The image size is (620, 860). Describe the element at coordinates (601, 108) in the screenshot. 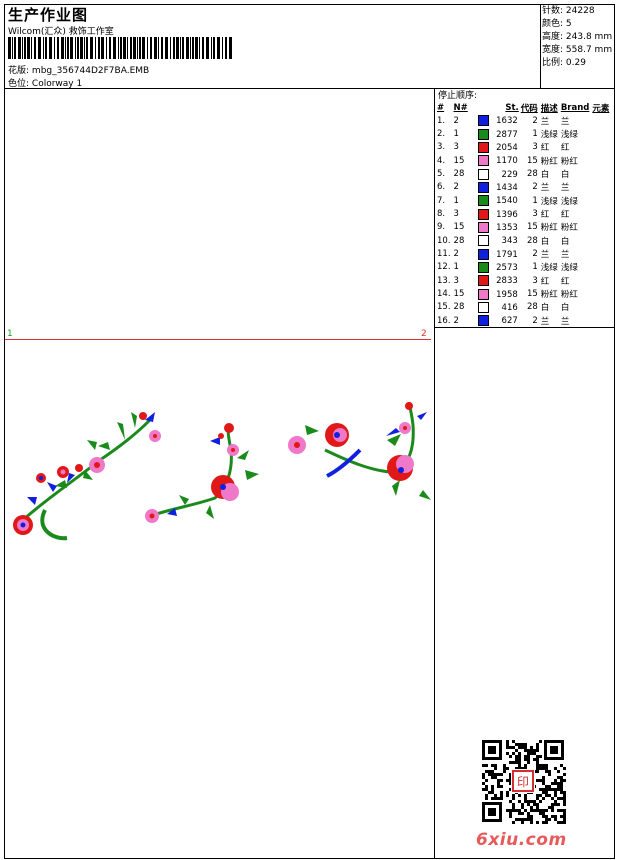

I see `col-element: 元素` at that location.